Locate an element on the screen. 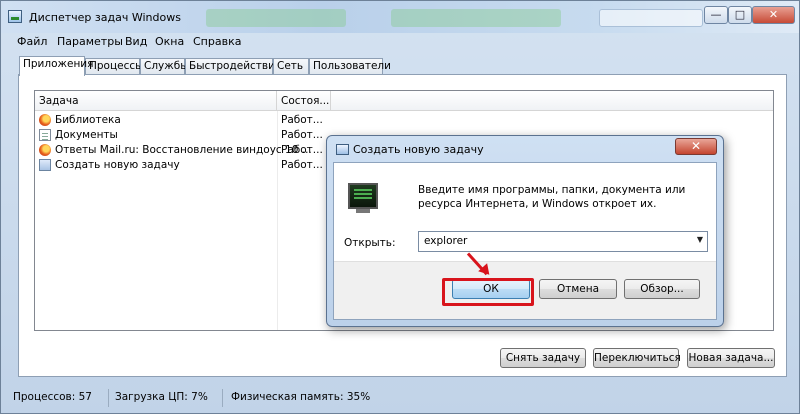 This screenshot has width=800, height=414. title-bar: Диспетчер задач Windows — □ ✕ is located at coordinates (400, 17).